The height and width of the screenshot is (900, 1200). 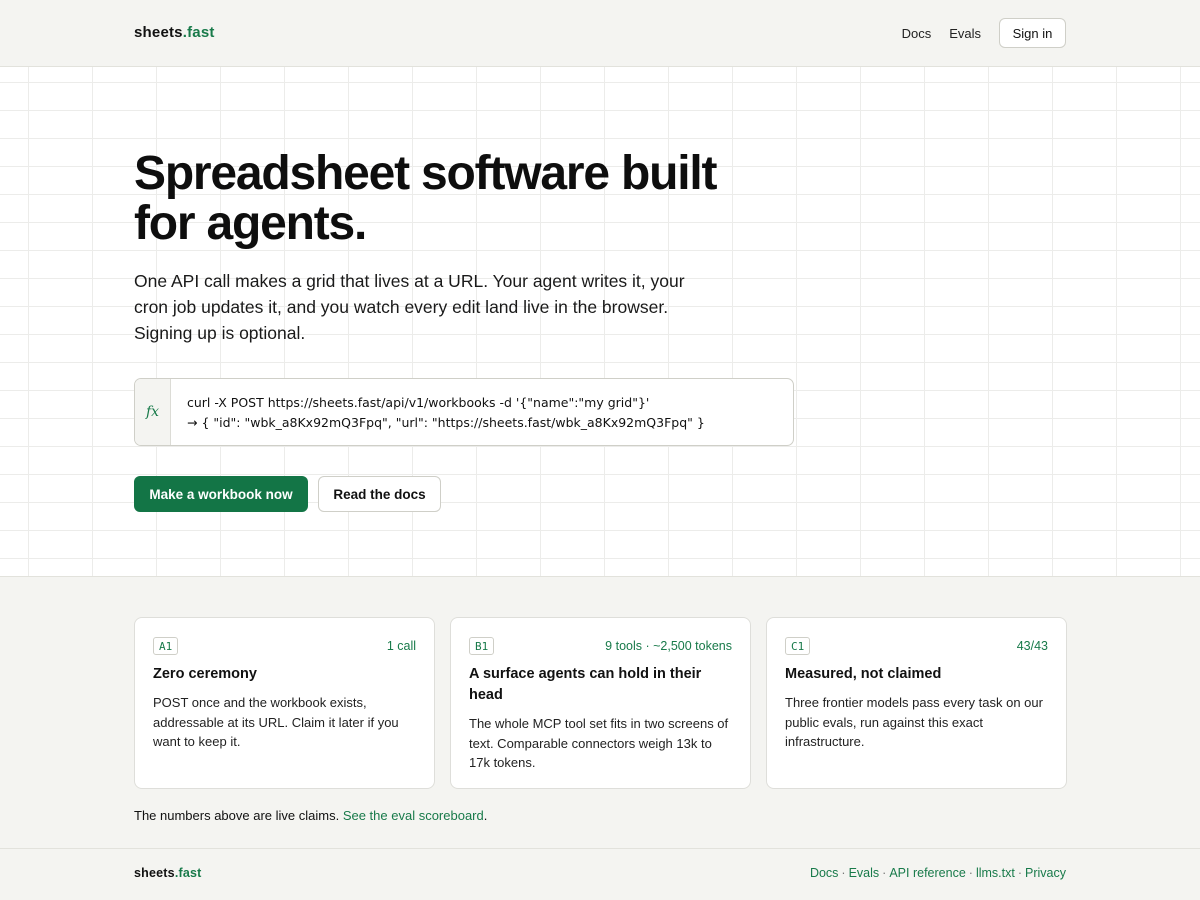 I want to click on sign-in-button: Sign in, so click(x=1032, y=33).